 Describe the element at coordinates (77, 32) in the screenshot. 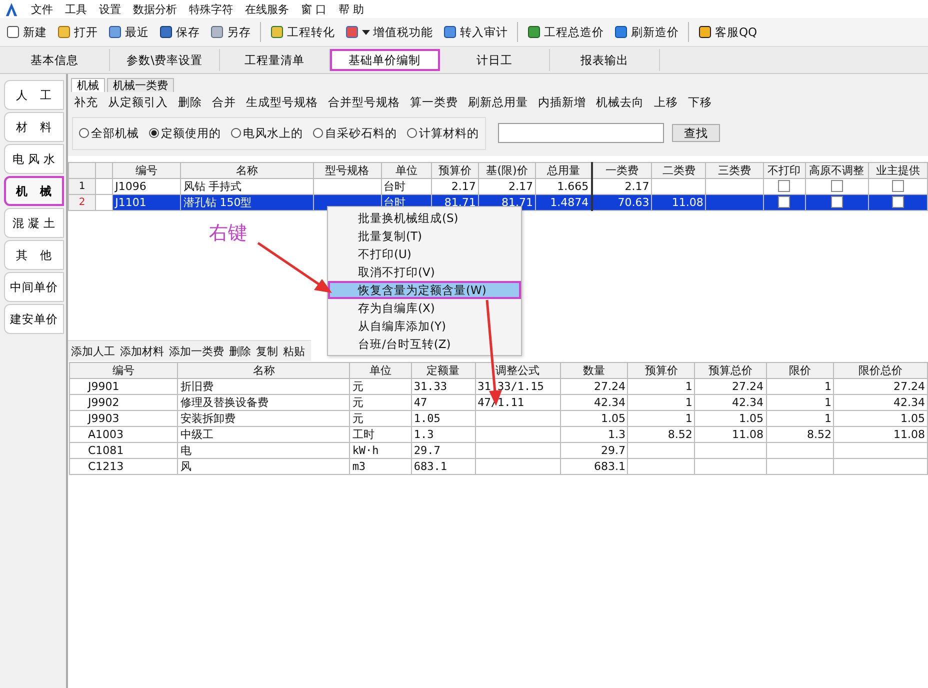

I see `toolbar-button: 打开` at that location.